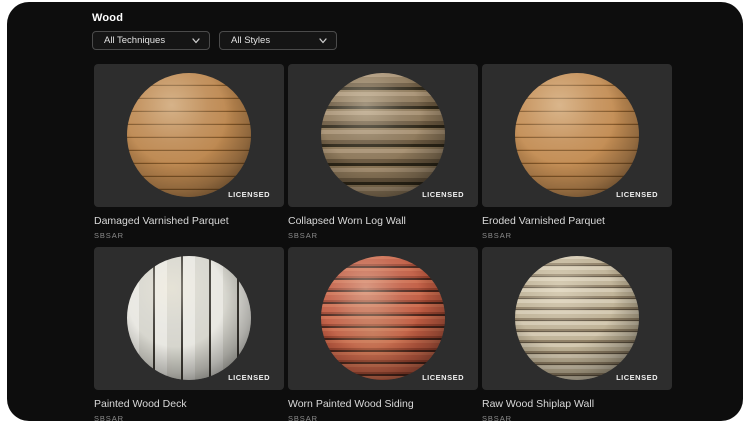 This screenshot has height=430, width=750. Describe the element at coordinates (577, 221) in the screenshot. I see `material-title: Eroded Varnished Parquet` at that location.